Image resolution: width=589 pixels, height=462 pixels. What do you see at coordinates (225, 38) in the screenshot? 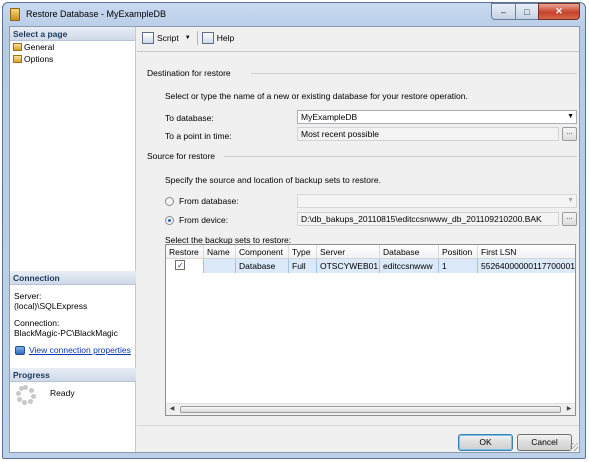
I see `help-label: Help` at bounding box center [225, 38].